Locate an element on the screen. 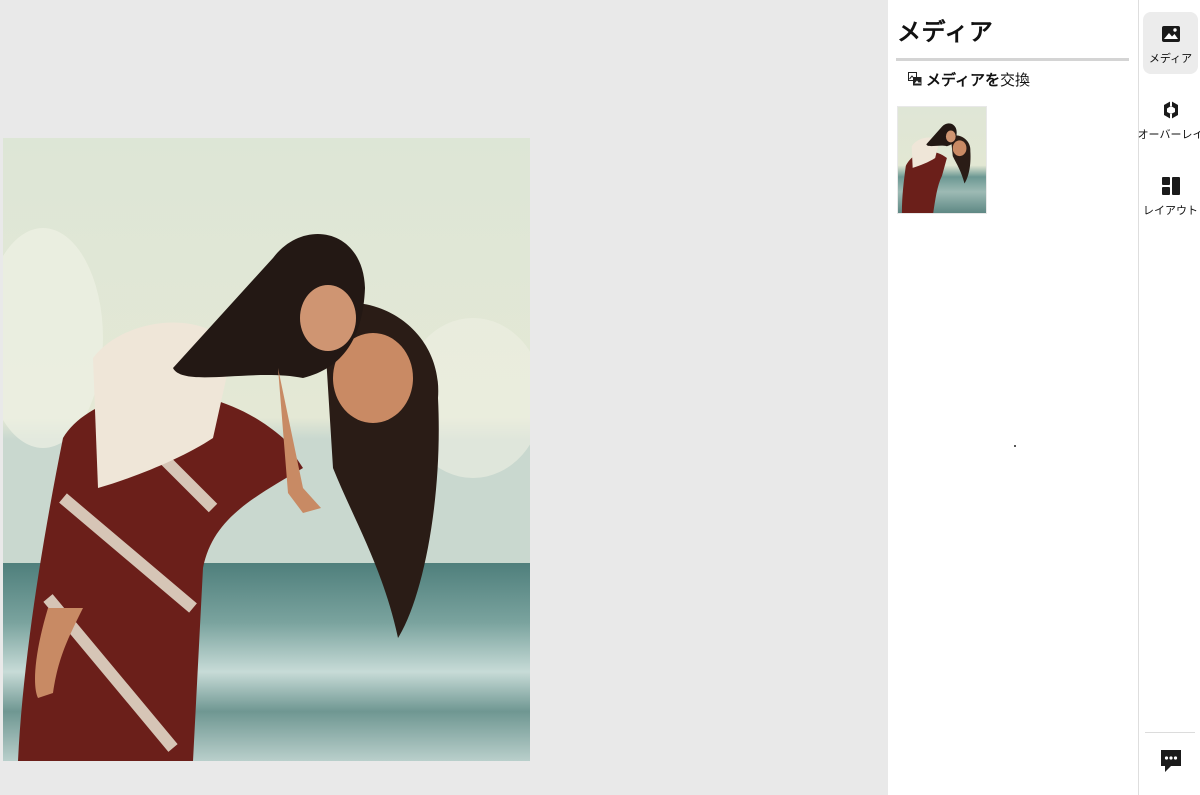 The image size is (1200, 795). photo-thumbnail-icon is located at coordinates (936, 168).